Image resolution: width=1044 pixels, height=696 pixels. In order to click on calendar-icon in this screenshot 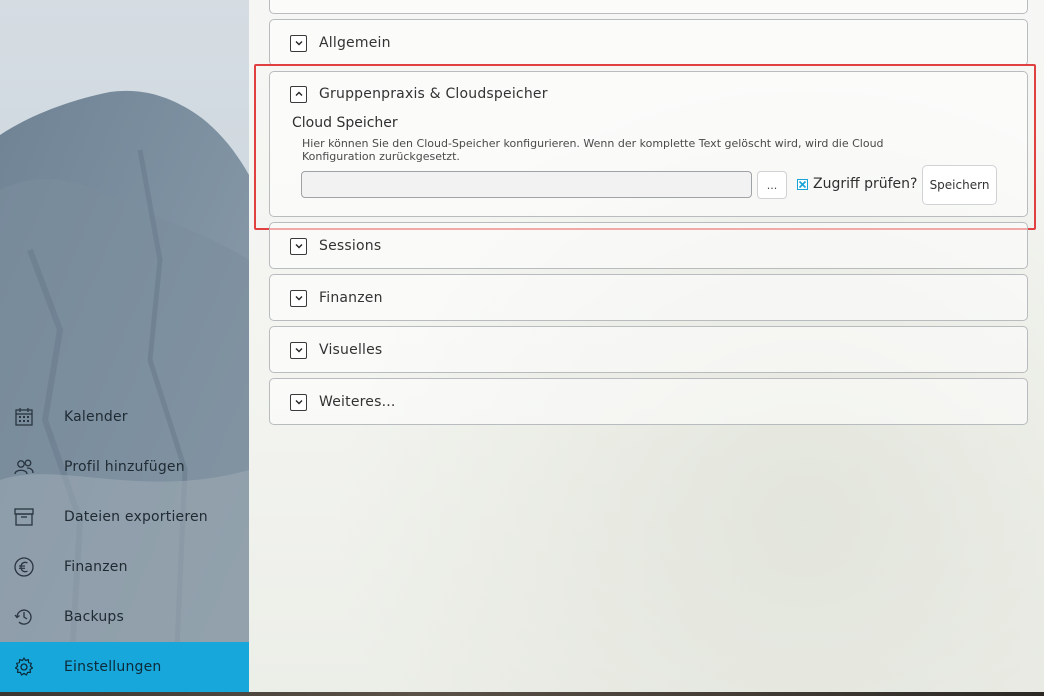, I will do `click(32, 417)`.